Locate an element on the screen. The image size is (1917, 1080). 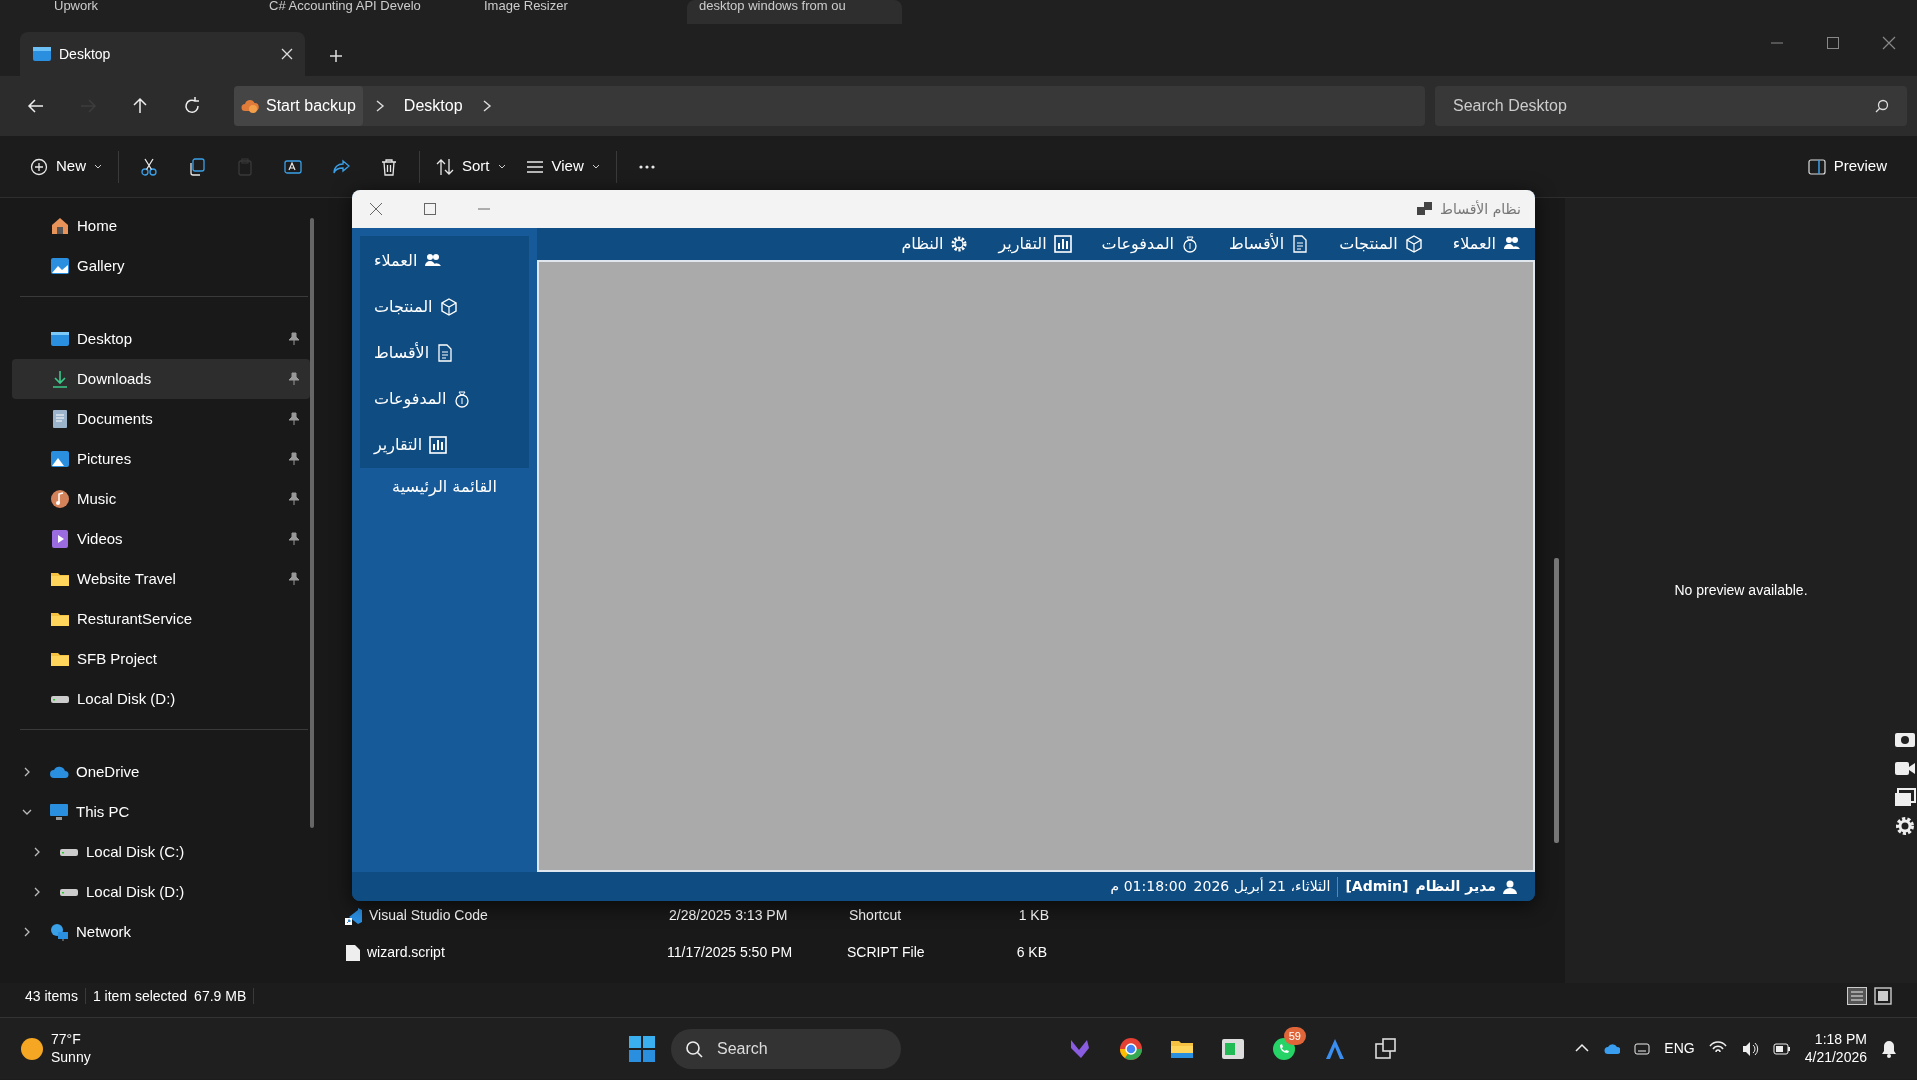
menu-item: العملاء is located at coordinates (1486, 244).